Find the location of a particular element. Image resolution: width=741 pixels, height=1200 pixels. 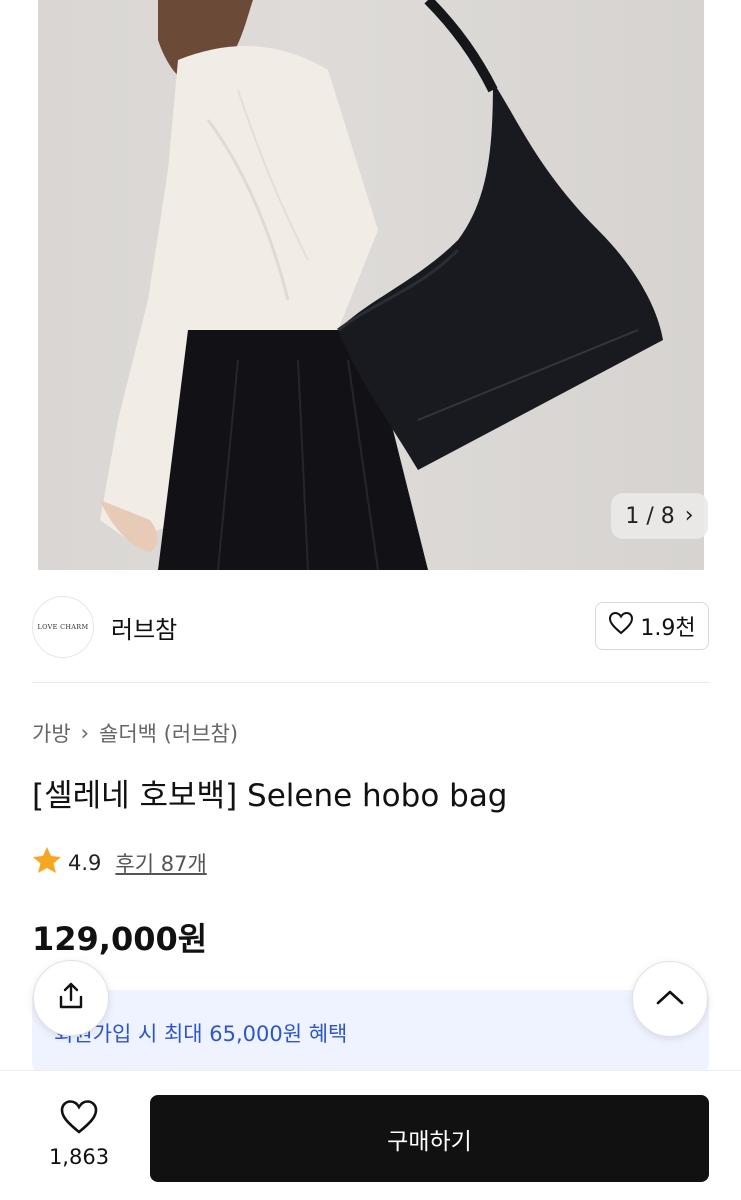

divider is located at coordinates (370, 682).